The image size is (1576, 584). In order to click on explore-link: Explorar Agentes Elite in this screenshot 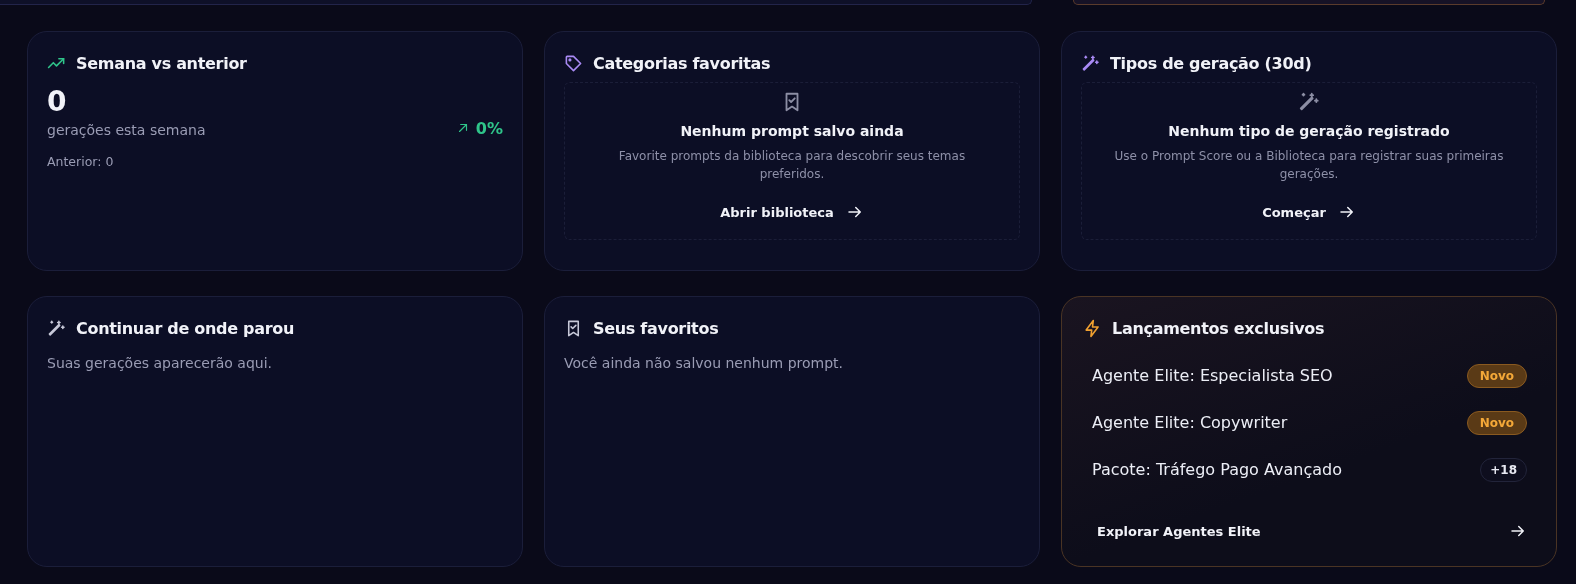, I will do `click(1305, 531)`.